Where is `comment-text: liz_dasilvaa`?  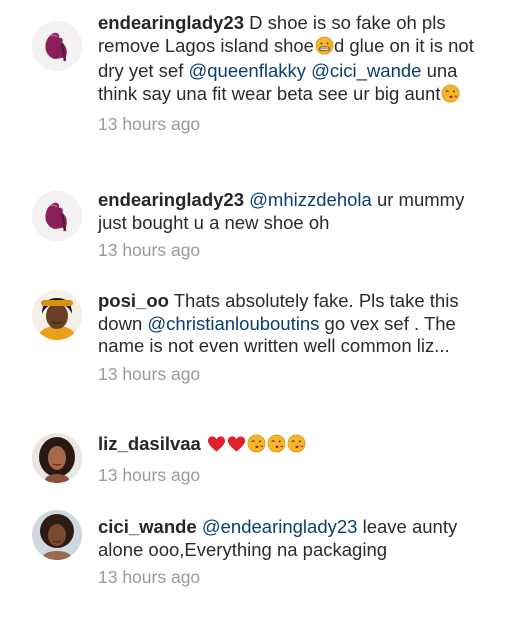 comment-text: liz_dasilvaa is located at coordinates (295, 446).